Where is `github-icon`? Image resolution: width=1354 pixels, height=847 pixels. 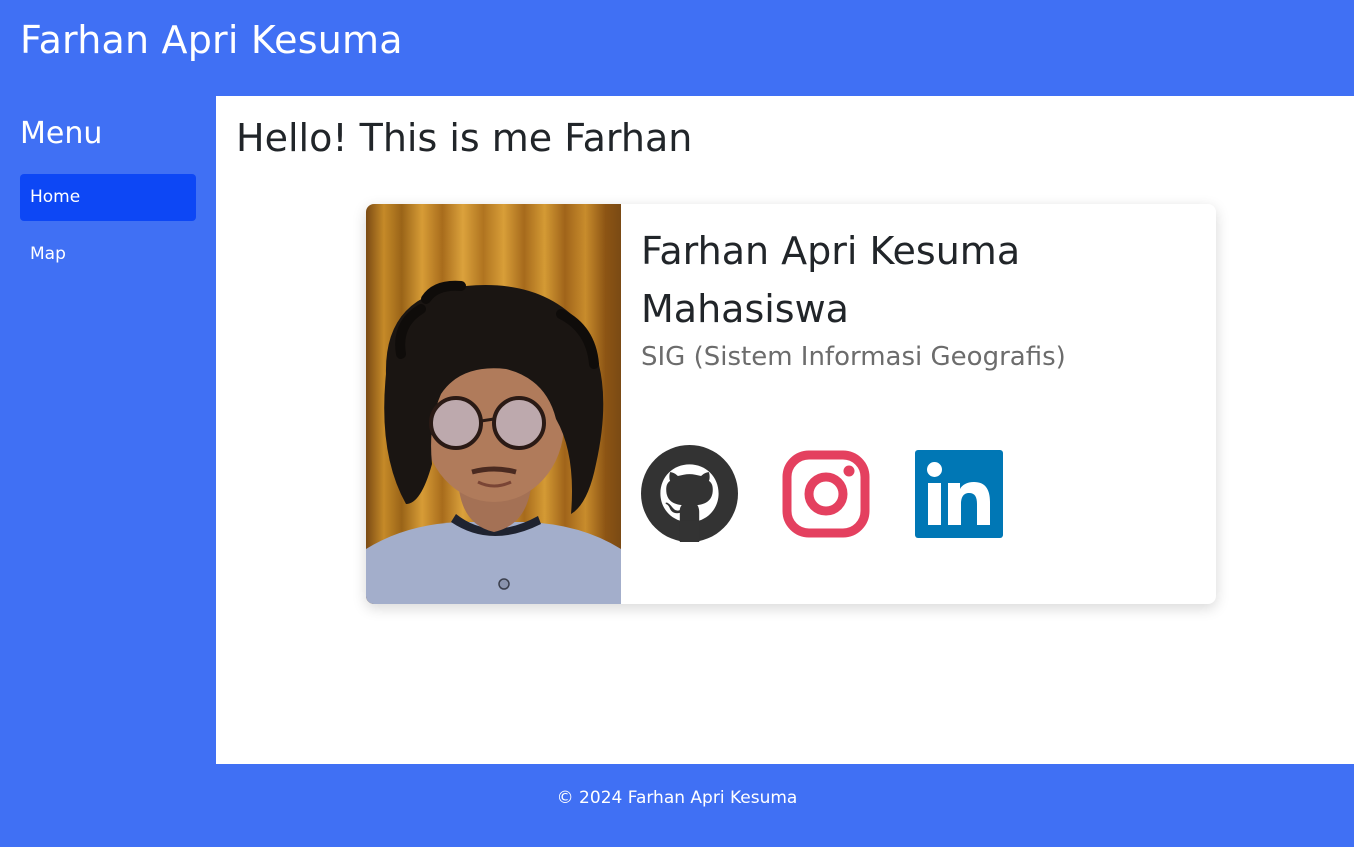 github-icon is located at coordinates (689, 493).